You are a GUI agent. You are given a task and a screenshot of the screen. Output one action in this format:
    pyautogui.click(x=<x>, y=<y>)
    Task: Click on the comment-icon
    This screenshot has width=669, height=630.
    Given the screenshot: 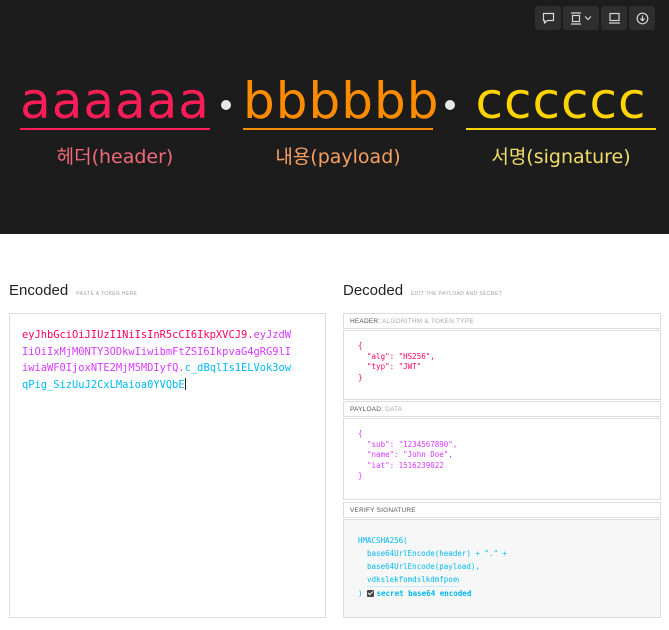 What is the action you would take?
    pyautogui.click(x=548, y=18)
    